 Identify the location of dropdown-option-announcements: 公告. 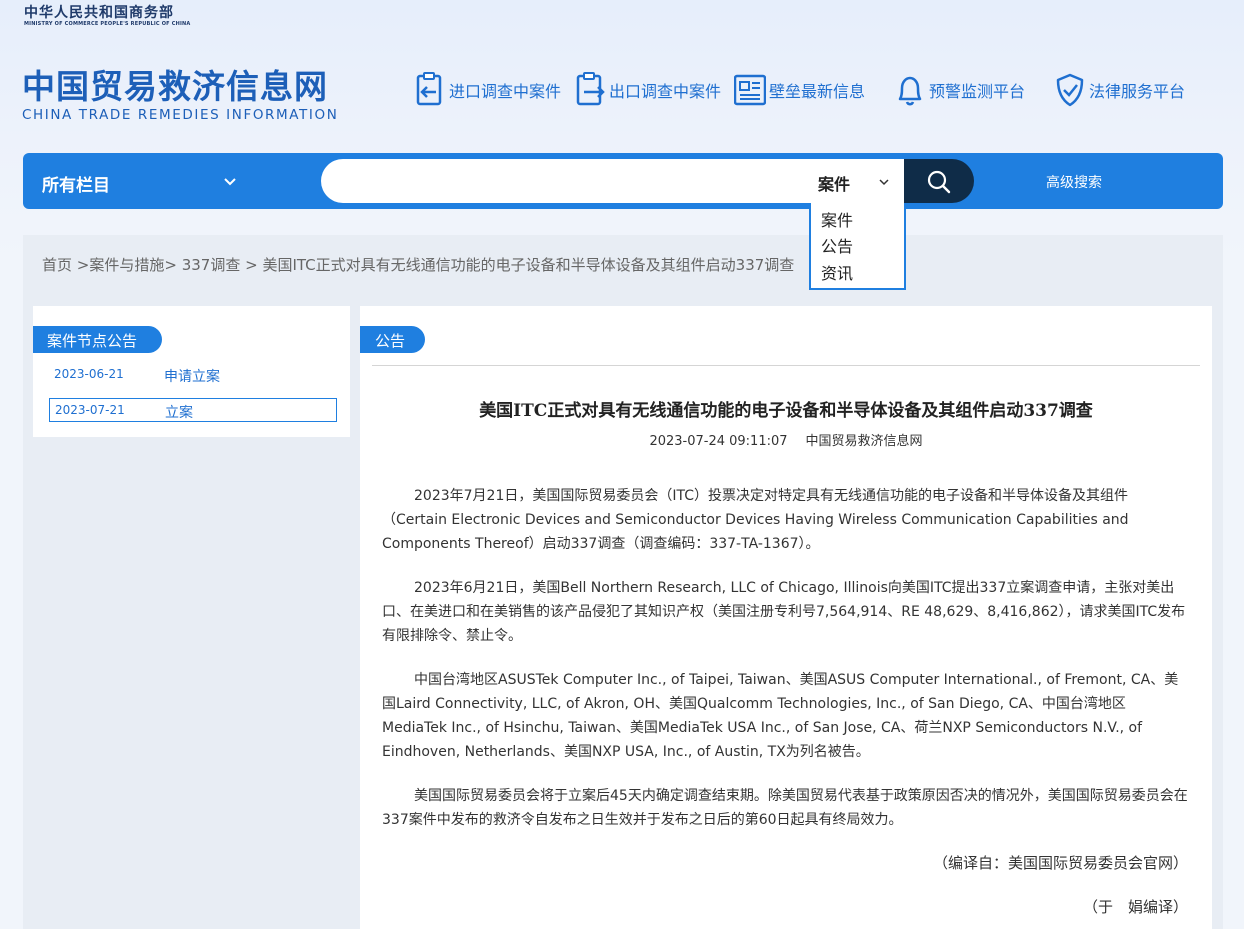
(837, 245).